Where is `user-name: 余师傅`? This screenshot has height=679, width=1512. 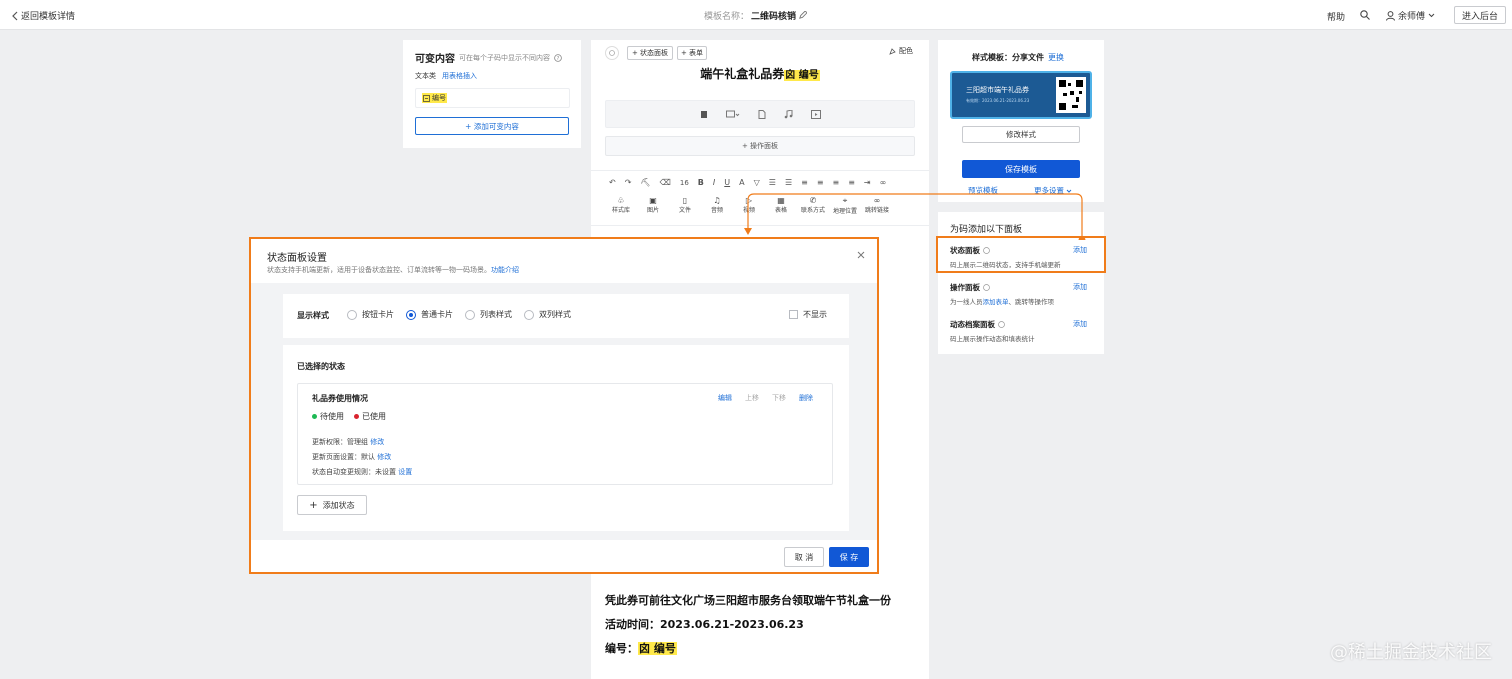 user-name: 余师傅 is located at coordinates (1412, 17).